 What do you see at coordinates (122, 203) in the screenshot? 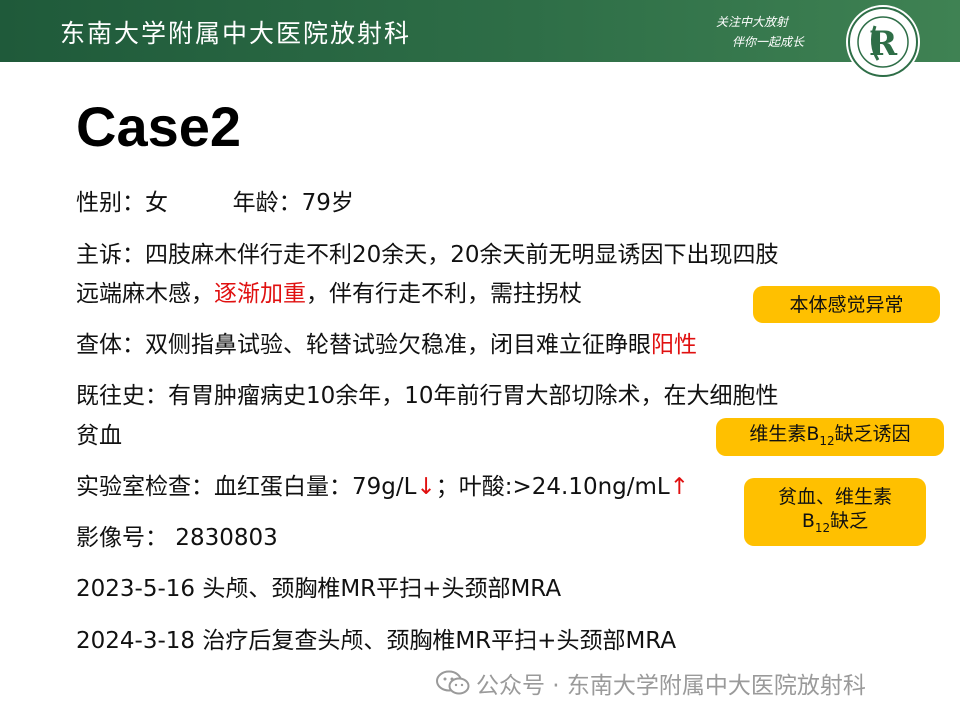
I see `sex-text: 性别：女` at bounding box center [122, 203].